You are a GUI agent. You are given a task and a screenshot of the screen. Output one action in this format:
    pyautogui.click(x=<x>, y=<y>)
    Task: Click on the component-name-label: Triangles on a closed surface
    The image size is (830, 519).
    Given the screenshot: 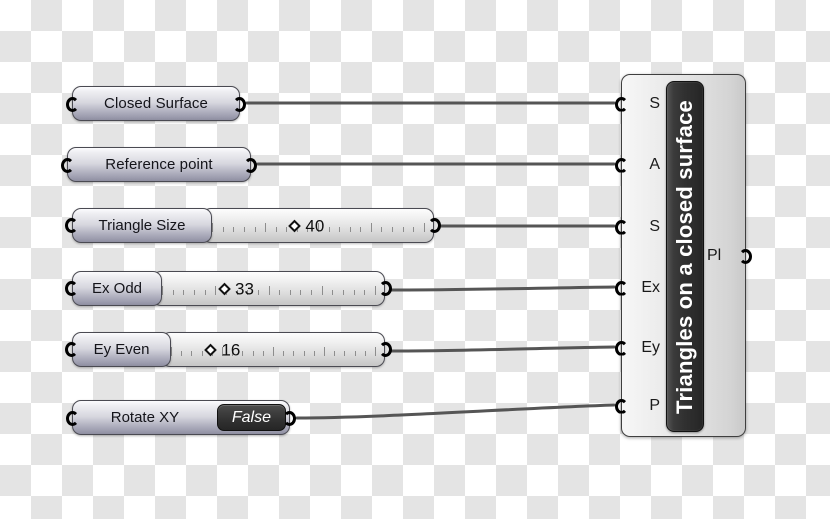 What is the action you would take?
    pyautogui.click(x=685, y=256)
    